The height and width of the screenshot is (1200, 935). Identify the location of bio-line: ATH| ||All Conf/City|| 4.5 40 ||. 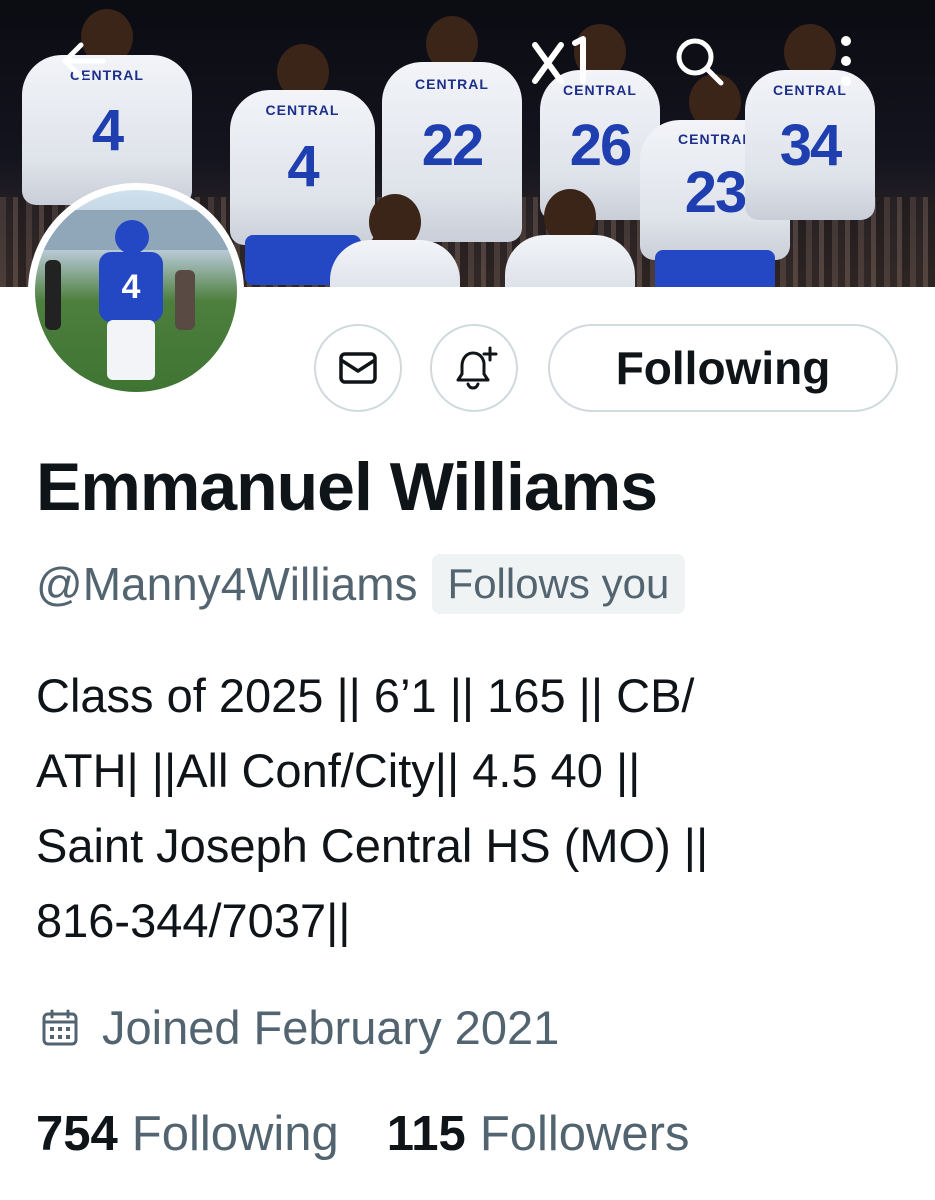
(338, 770).